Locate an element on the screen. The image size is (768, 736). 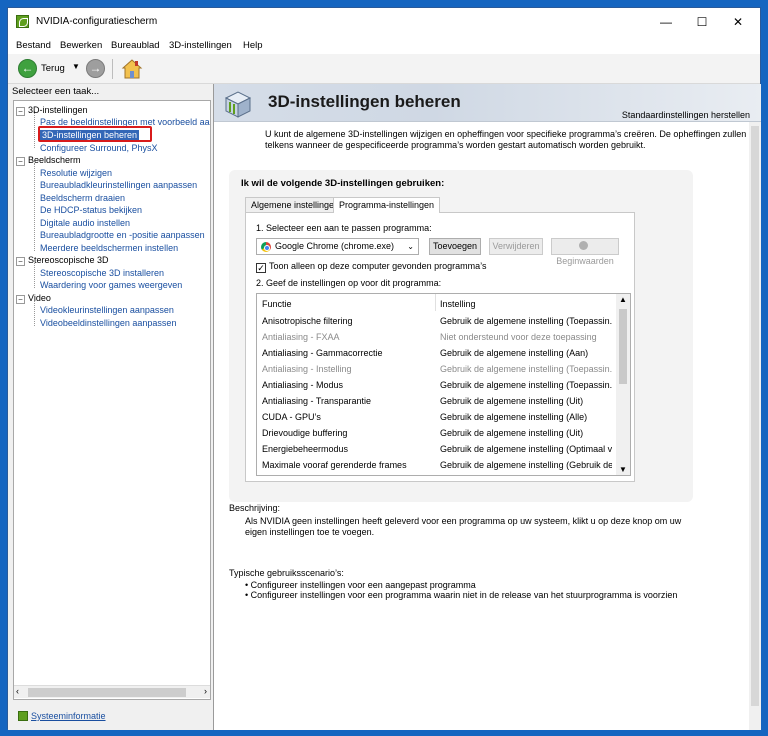
tree-category-video: − Video is located at coordinates (33, 298).